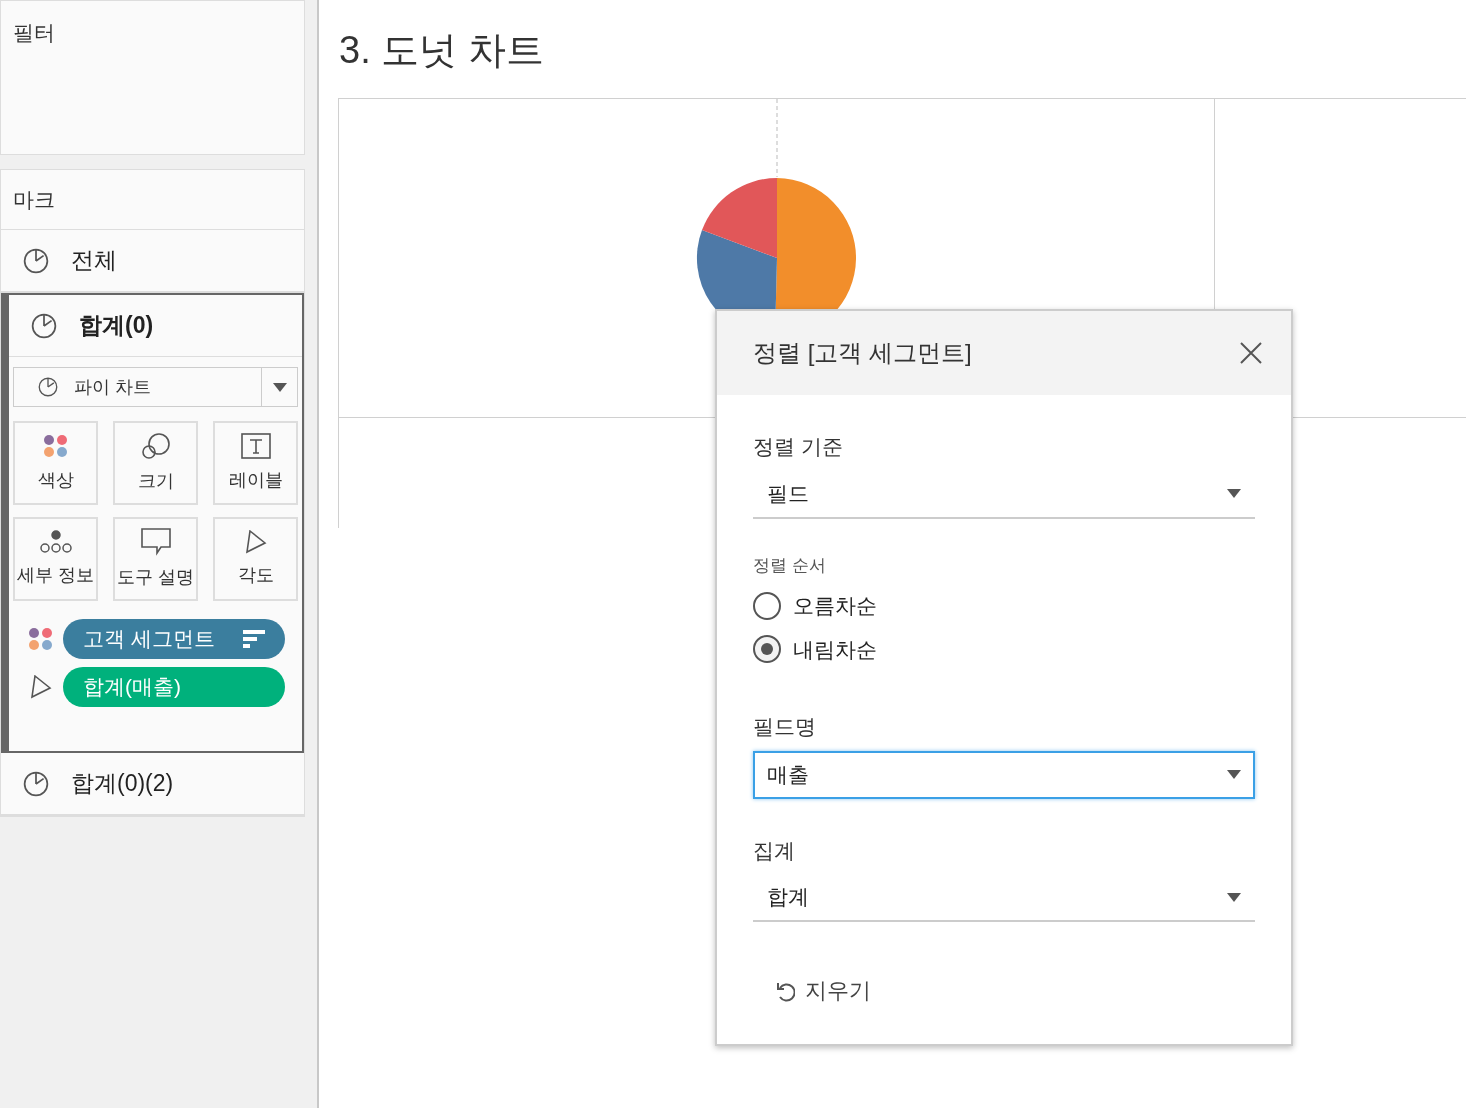  What do you see at coordinates (255, 559) in the screenshot?
I see `mark-card-button: 각도` at bounding box center [255, 559].